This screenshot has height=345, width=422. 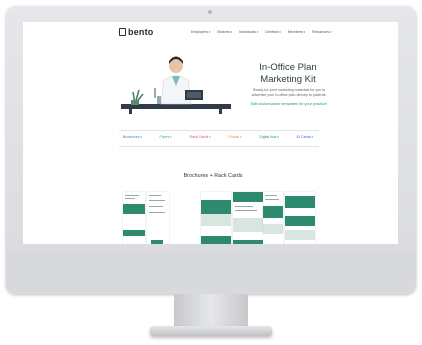 I want to click on nav-item-dentists: Dentists, so click(x=272, y=32).